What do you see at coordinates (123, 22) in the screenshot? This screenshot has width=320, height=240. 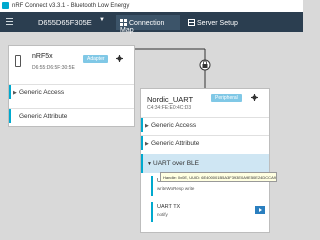 I see `connection-map-icon` at bounding box center [123, 22].